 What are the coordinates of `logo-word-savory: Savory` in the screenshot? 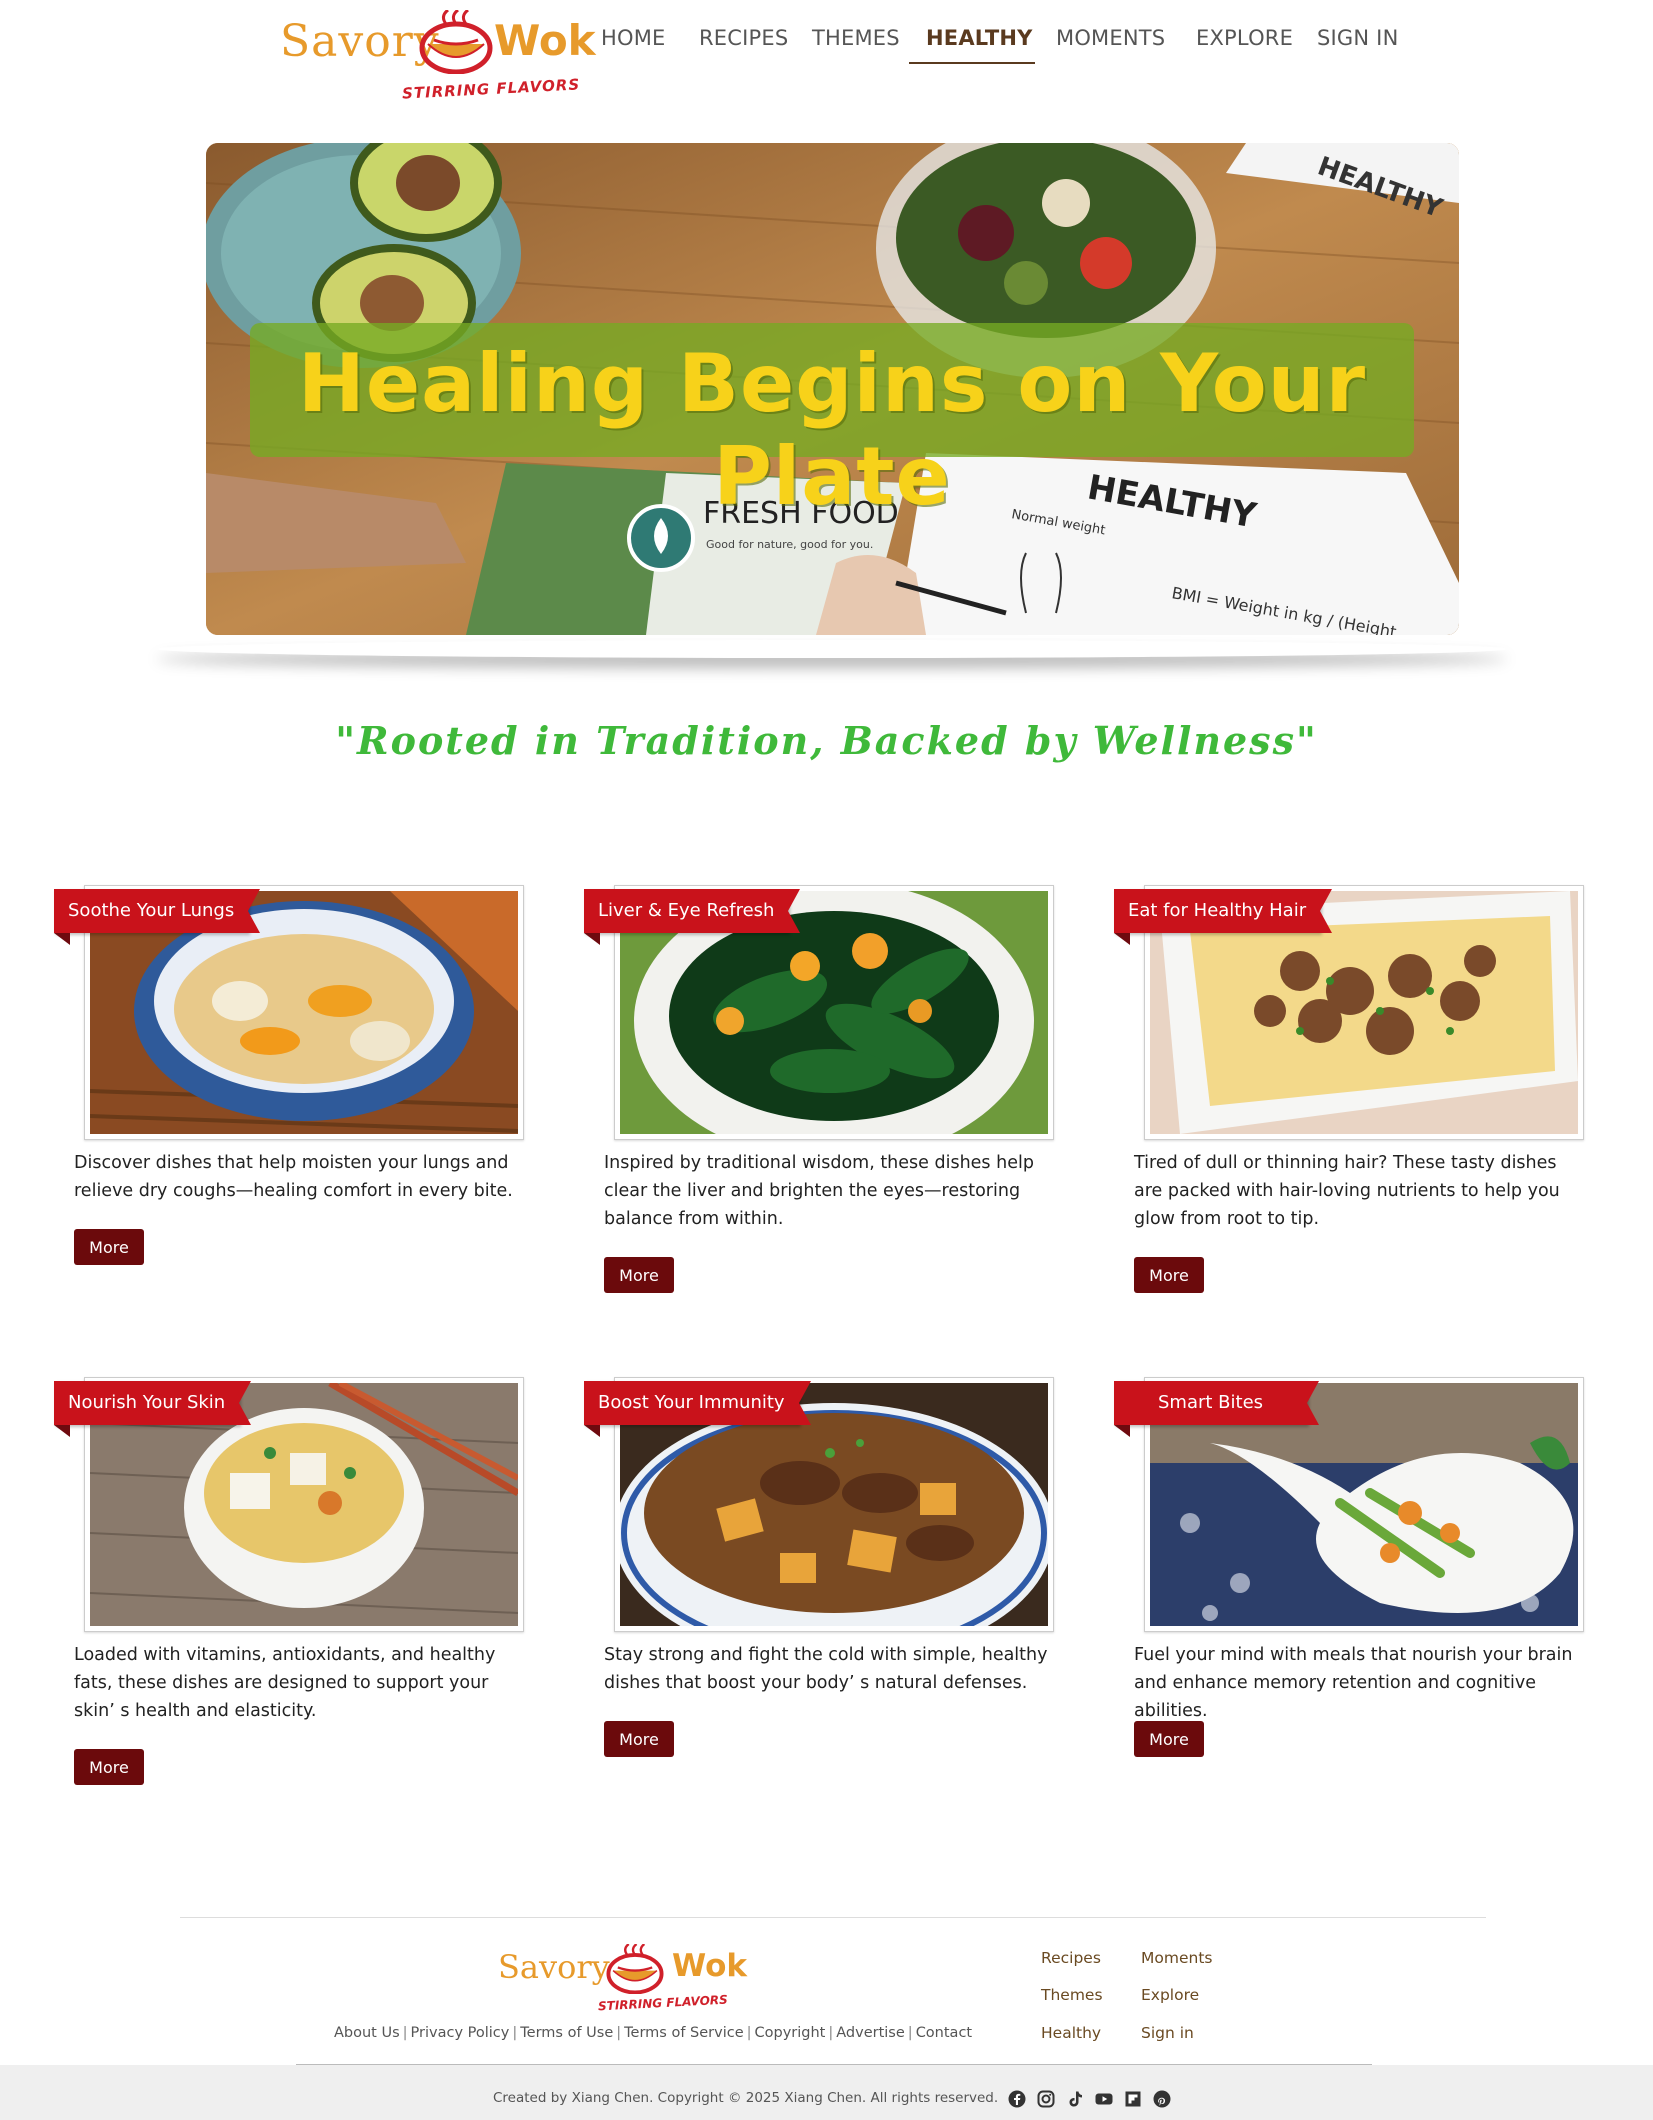 It's located at (360, 41).